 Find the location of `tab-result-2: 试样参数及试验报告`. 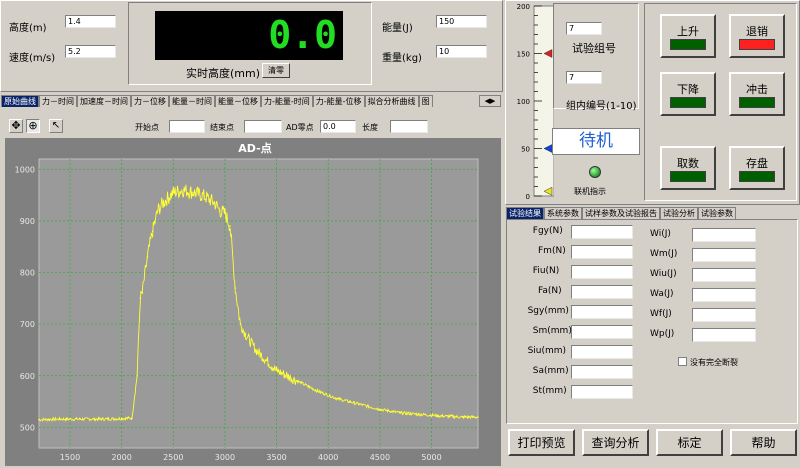

tab-result-2: 试样参数及试验报告 is located at coordinates (621, 213).